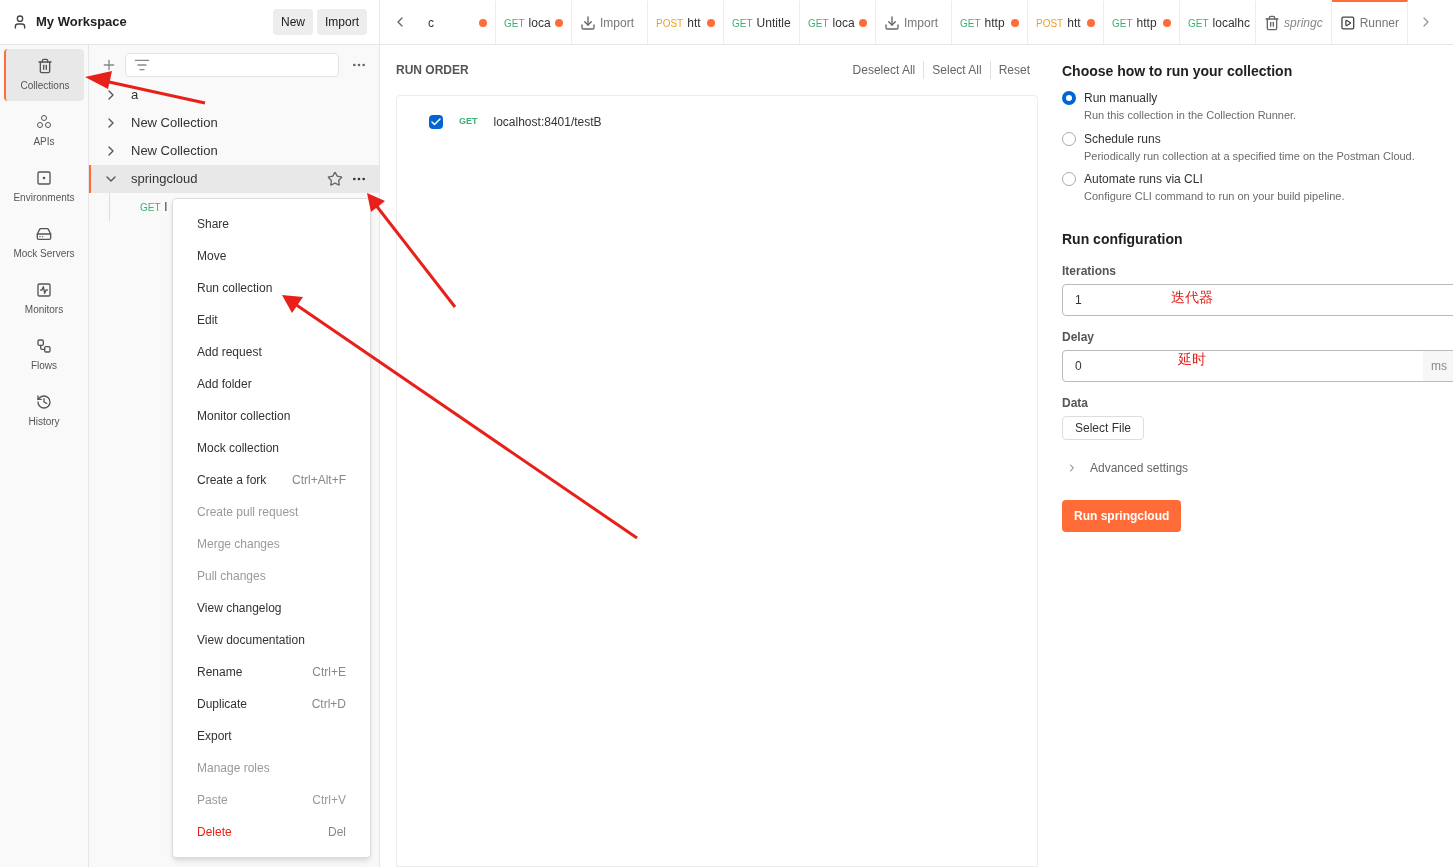  What do you see at coordinates (1075, 403) in the screenshot?
I see `field-label: Data` at bounding box center [1075, 403].